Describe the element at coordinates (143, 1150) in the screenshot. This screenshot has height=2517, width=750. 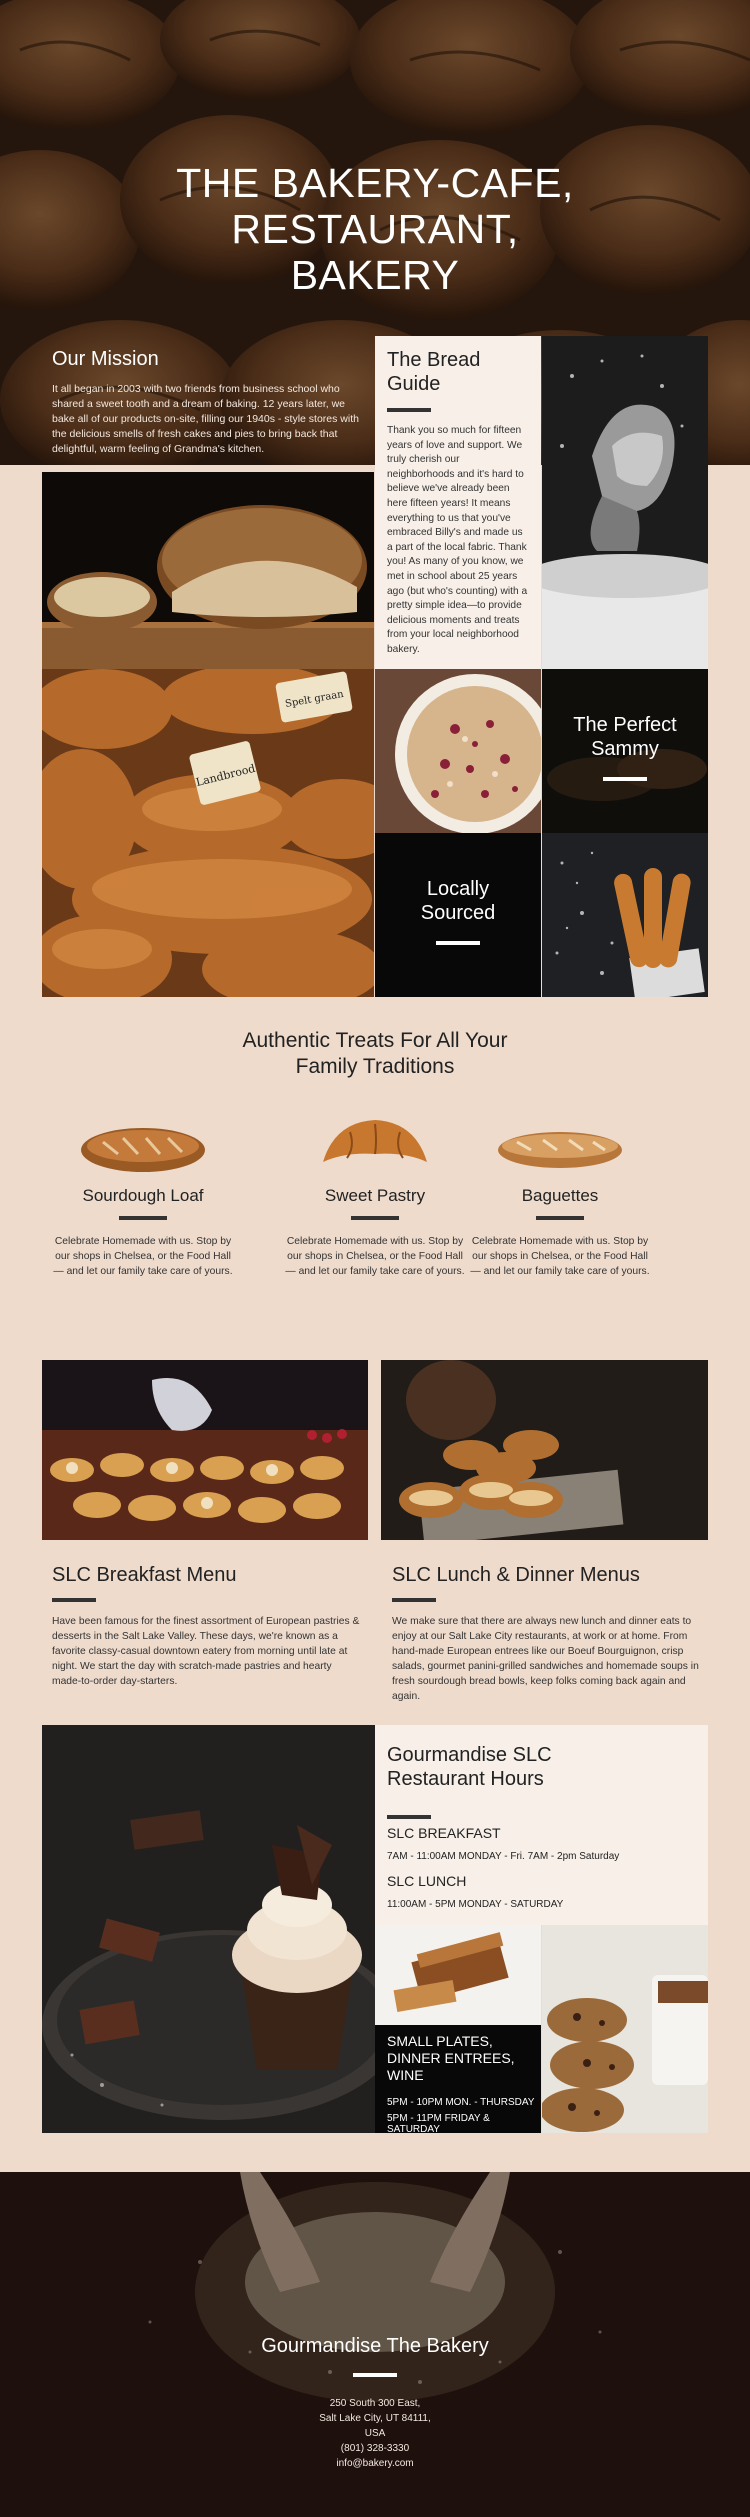
I see `sourdough-loaf-image` at that location.